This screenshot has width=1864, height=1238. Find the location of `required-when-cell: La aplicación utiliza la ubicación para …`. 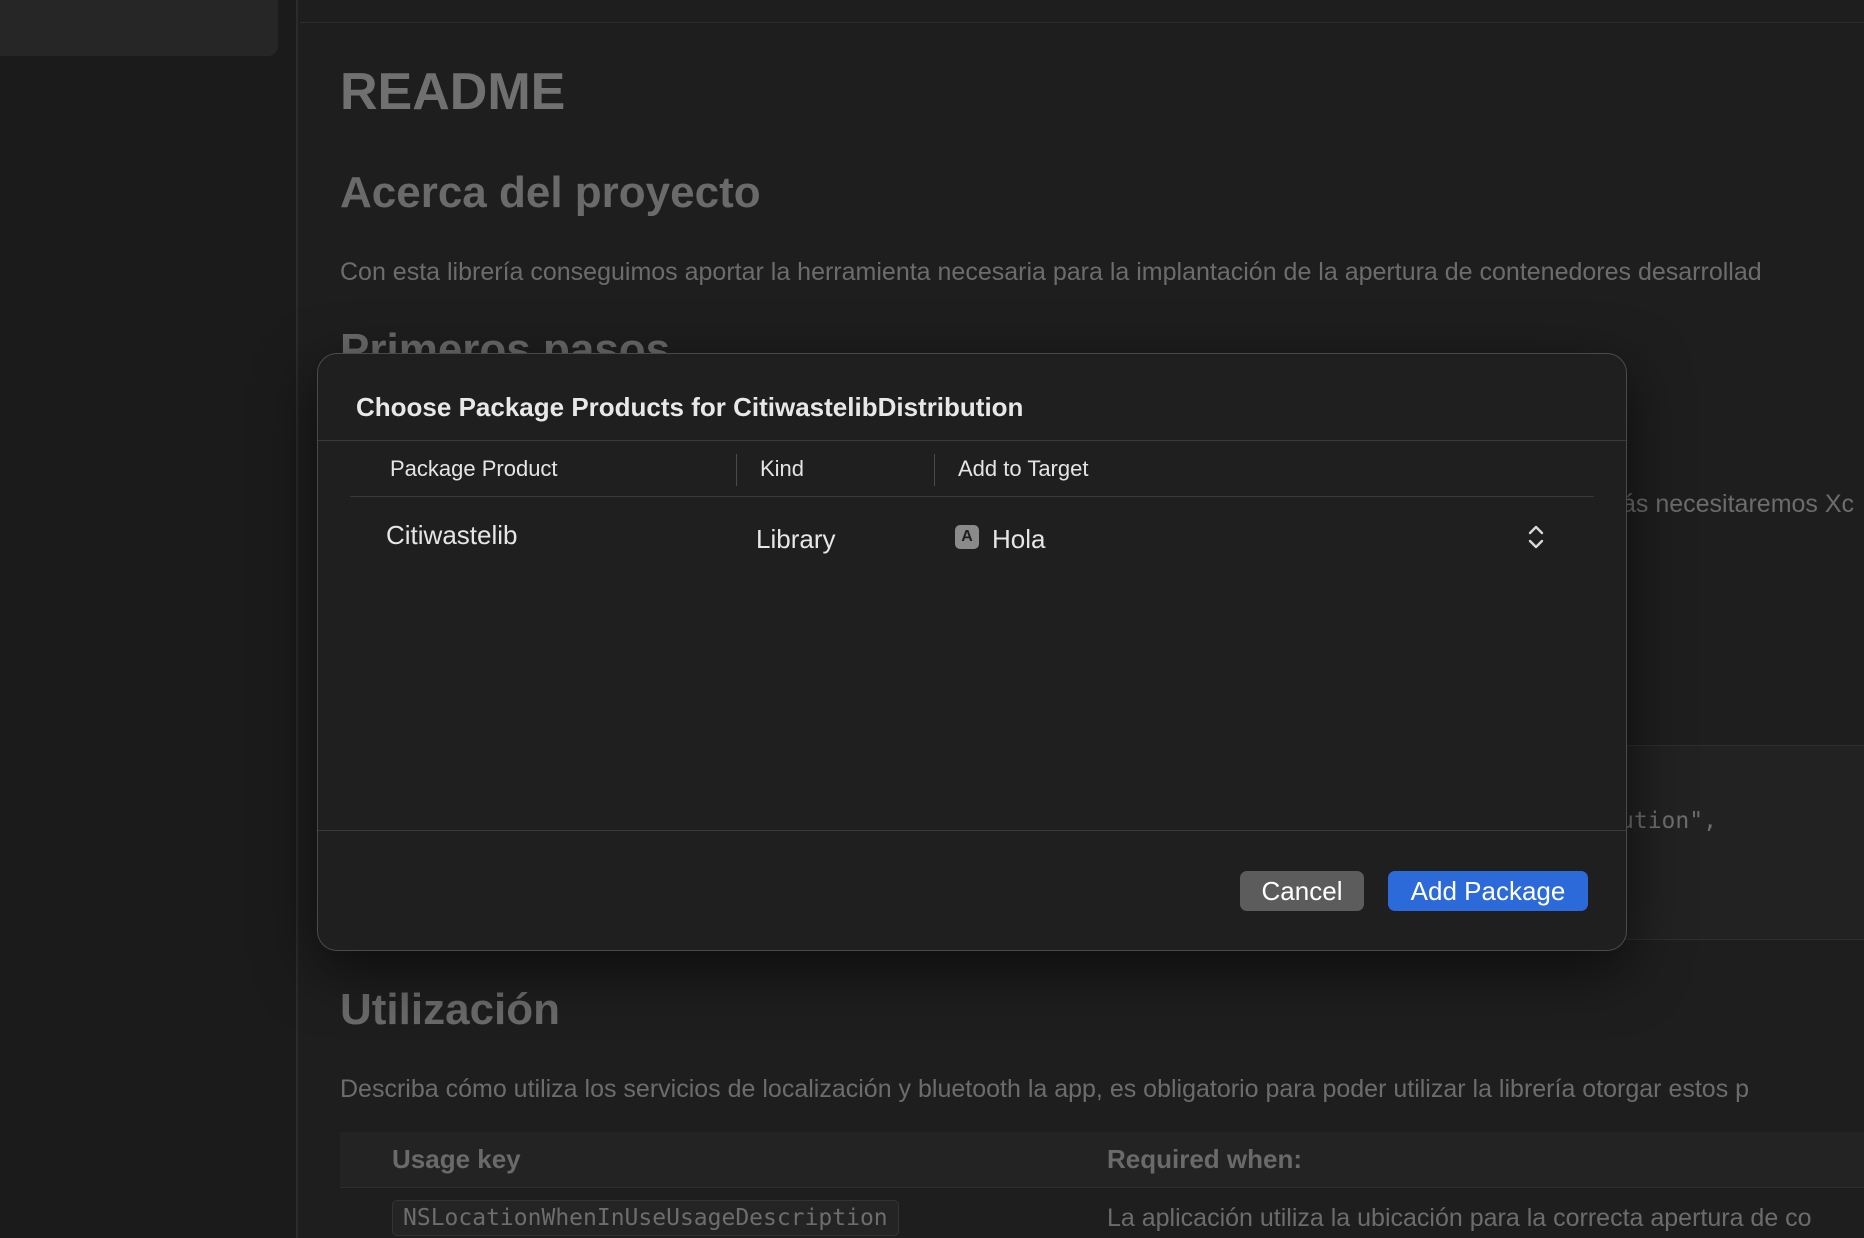

required-when-cell: La aplicación utiliza la ubicación para … is located at coordinates (1459, 1218).